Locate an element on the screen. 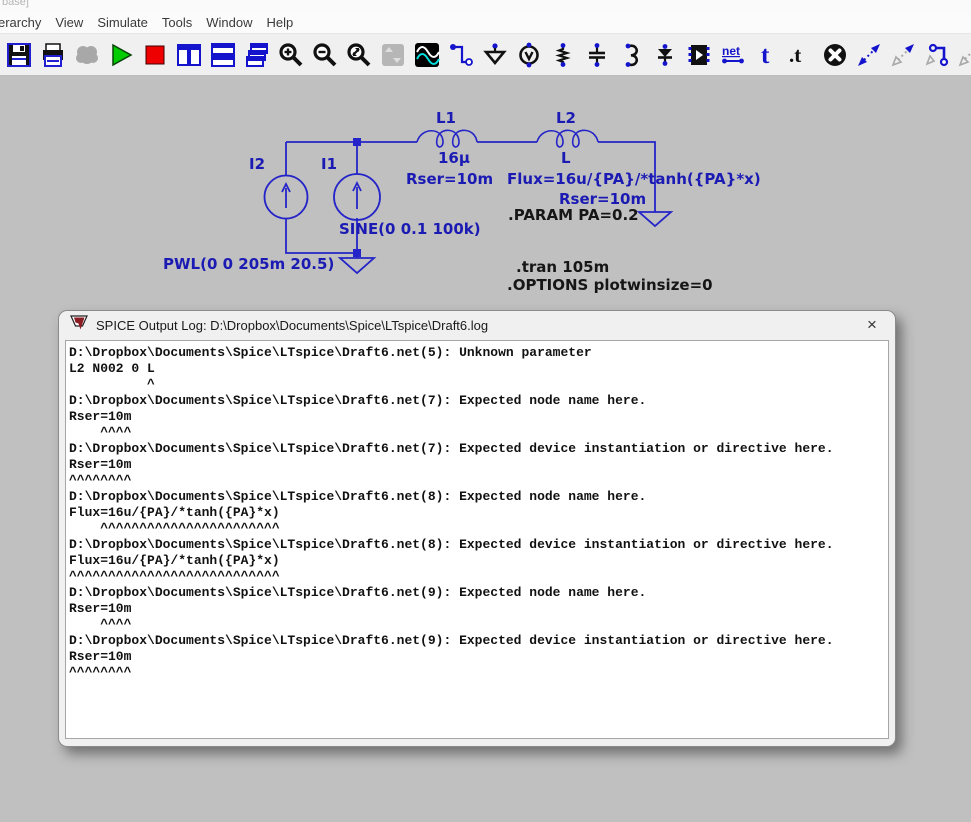 The image size is (971, 822). window-title-fragment: base] is located at coordinates (15, 4).